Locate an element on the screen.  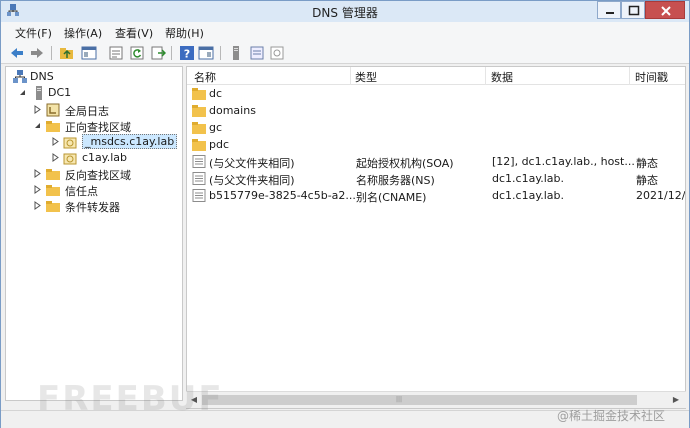
column-header-data: 数据 is located at coordinates (502, 77).